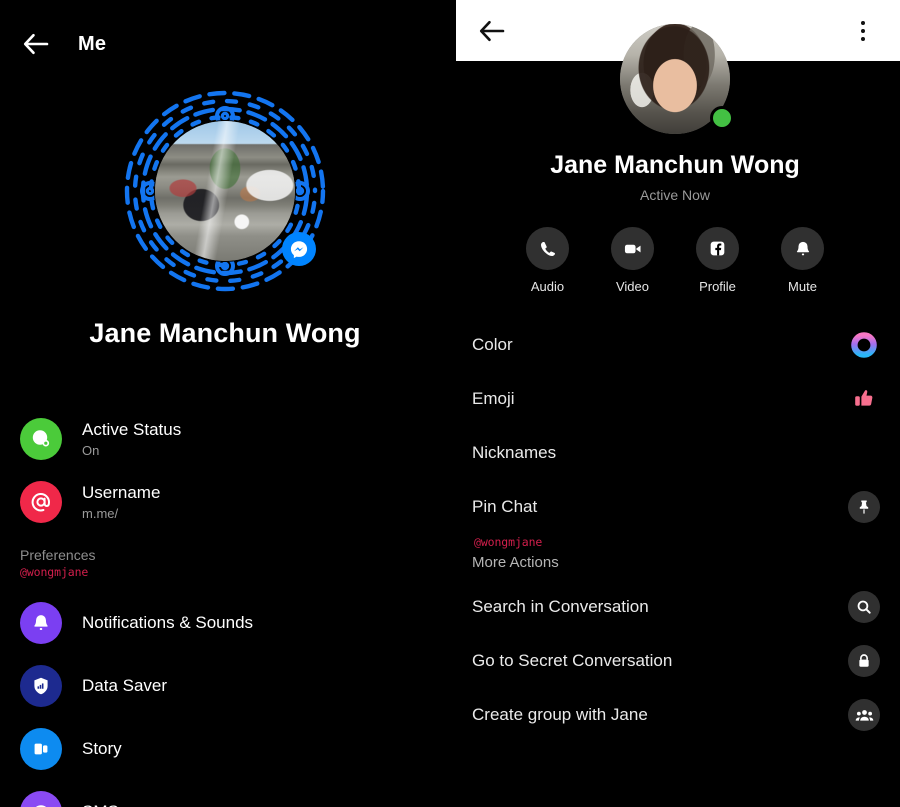 The width and height of the screenshot is (900, 807). What do you see at coordinates (560, 606) in the screenshot?
I see `list-item-label: Search in Conversation` at bounding box center [560, 606].